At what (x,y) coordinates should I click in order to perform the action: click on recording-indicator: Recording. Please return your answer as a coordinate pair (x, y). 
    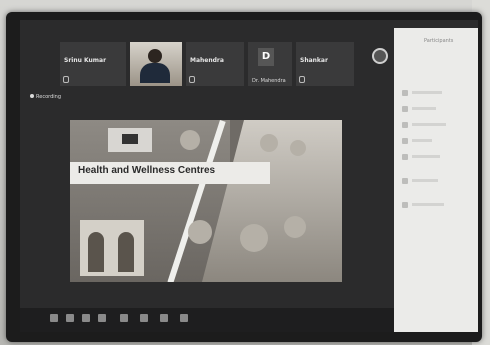
    Looking at the image, I should click on (45, 97).